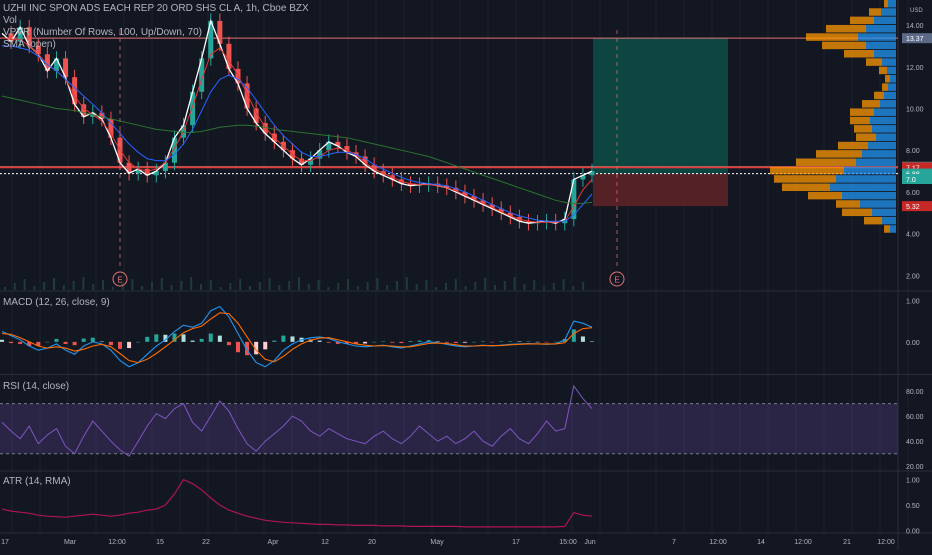  What do you see at coordinates (156, 45) in the screenshot?
I see `indicator-sma: SMA (open)` at bounding box center [156, 45].